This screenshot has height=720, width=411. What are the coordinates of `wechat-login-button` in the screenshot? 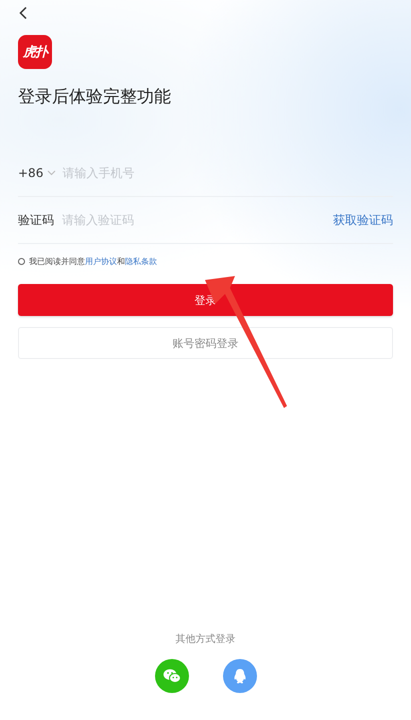 It's located at (171, 676).